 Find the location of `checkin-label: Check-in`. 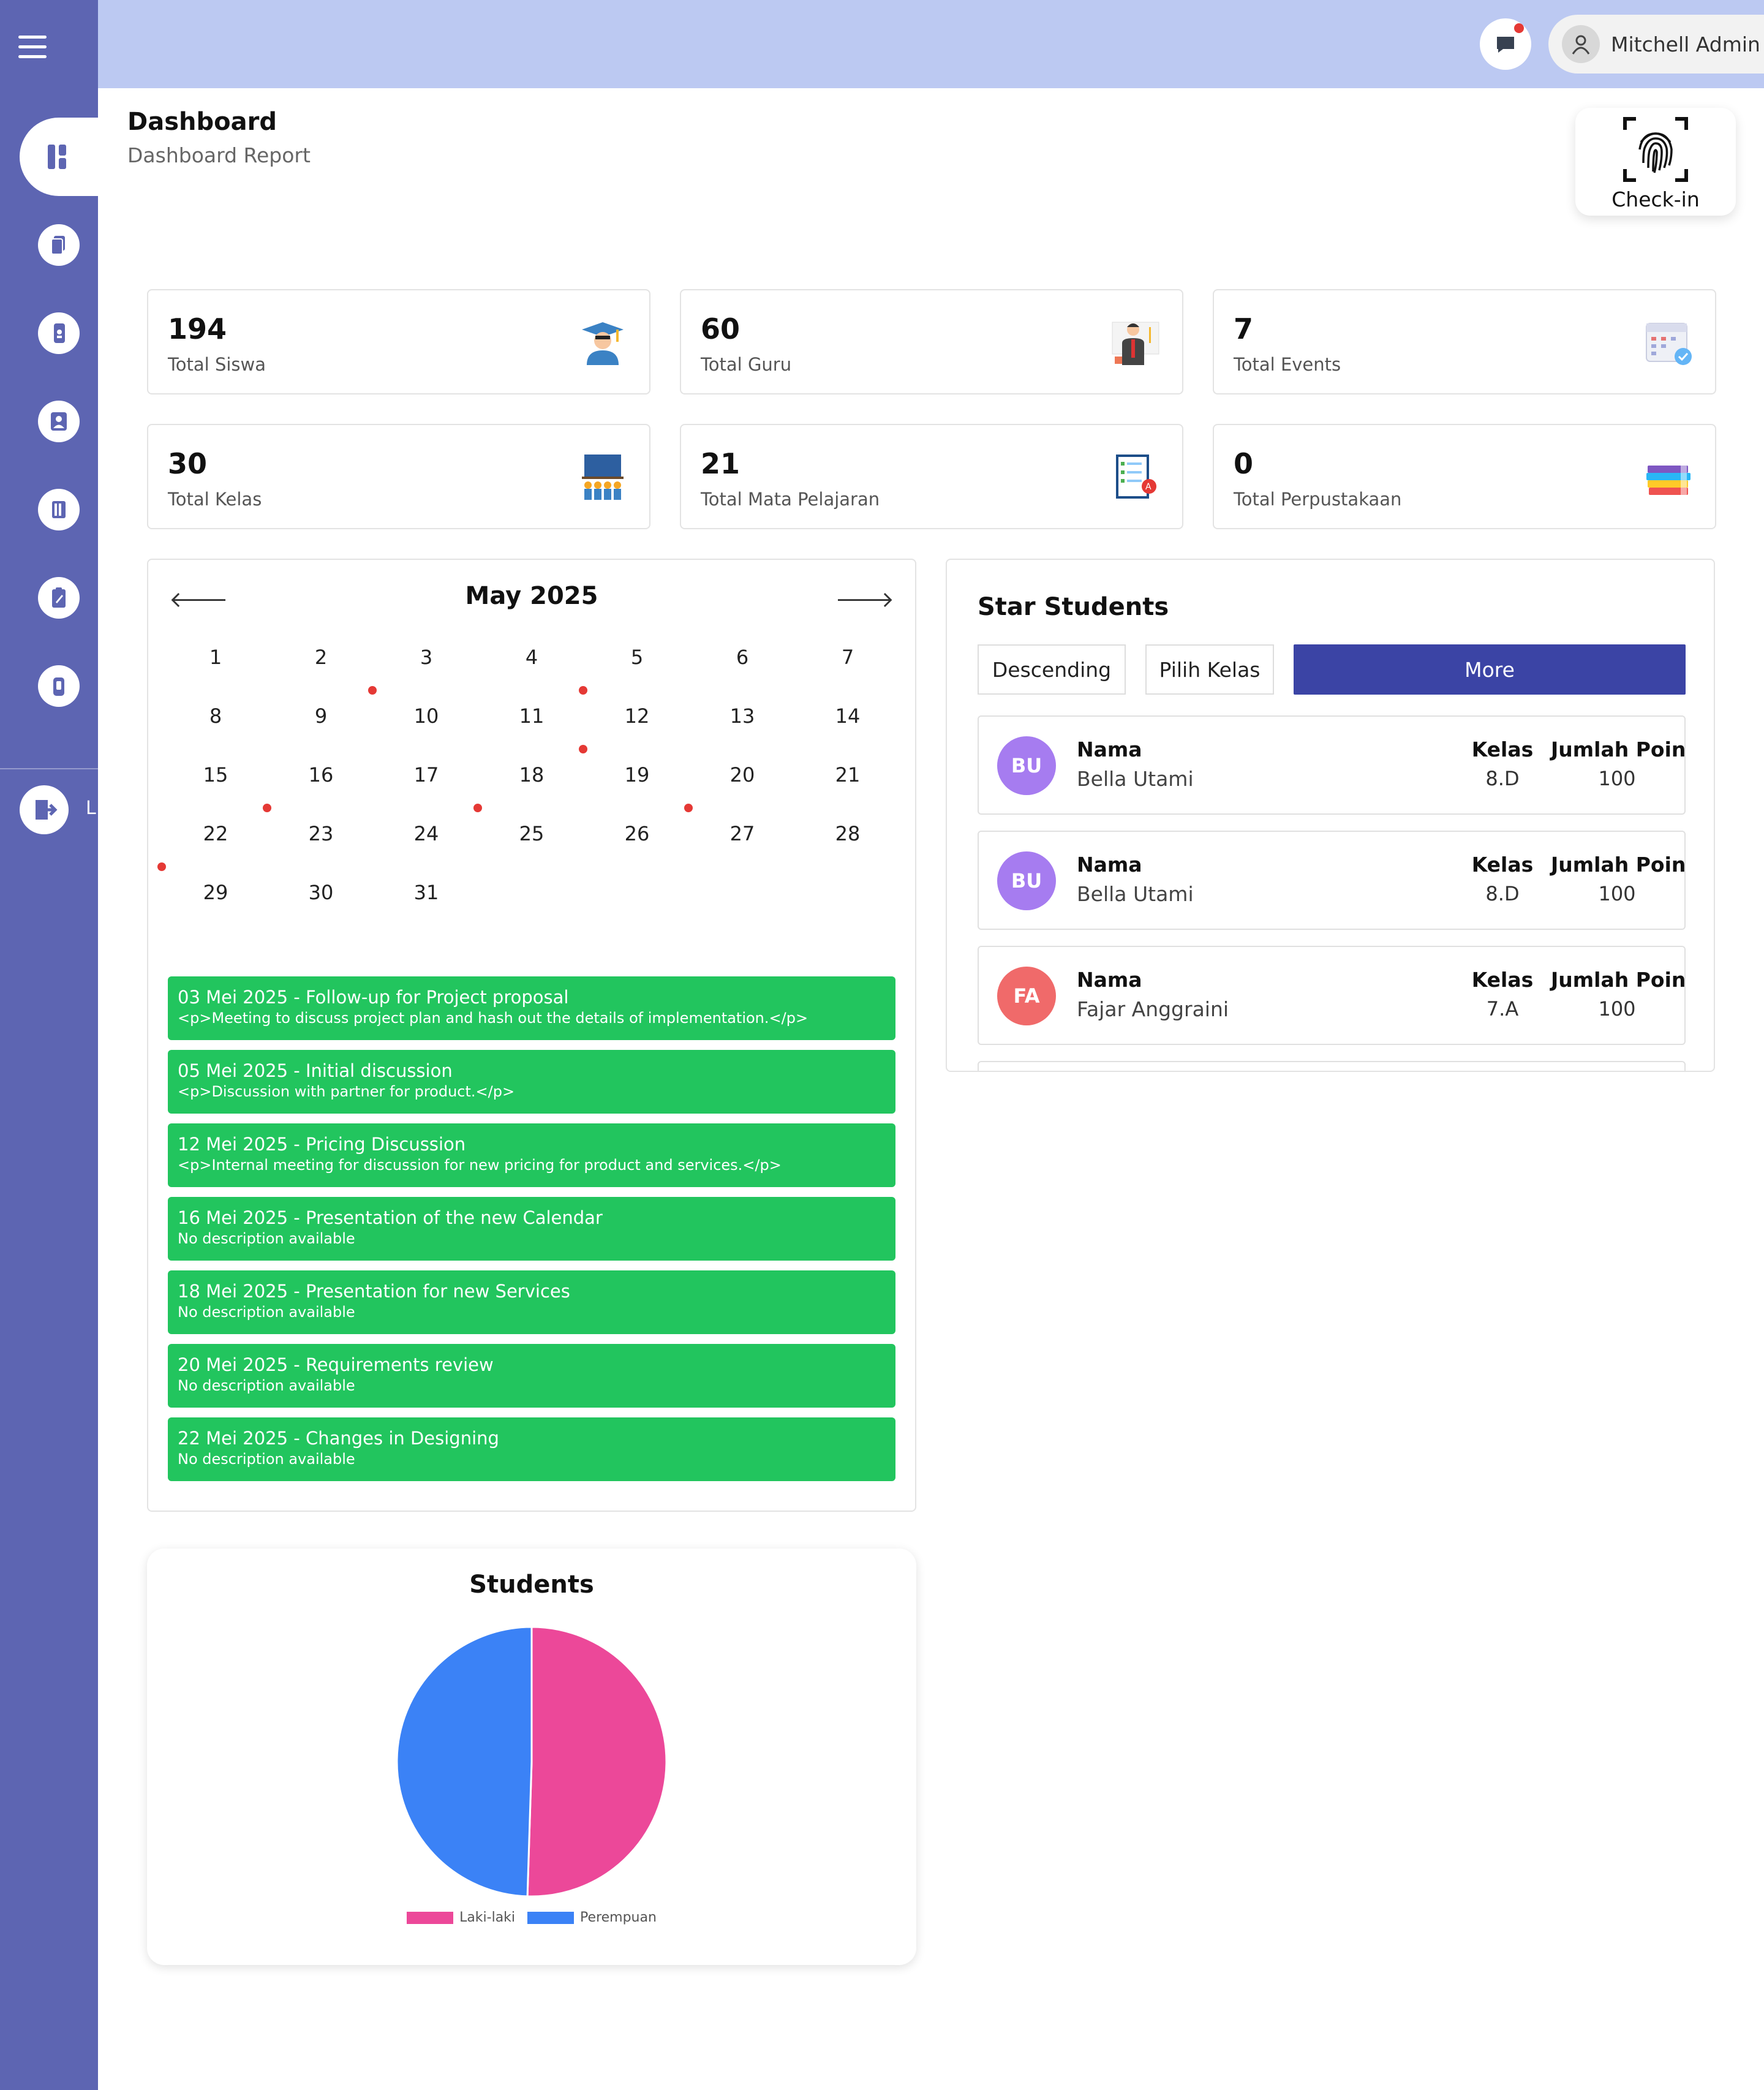

checkin-label: Check-in is located at coordinates (1656, 199).